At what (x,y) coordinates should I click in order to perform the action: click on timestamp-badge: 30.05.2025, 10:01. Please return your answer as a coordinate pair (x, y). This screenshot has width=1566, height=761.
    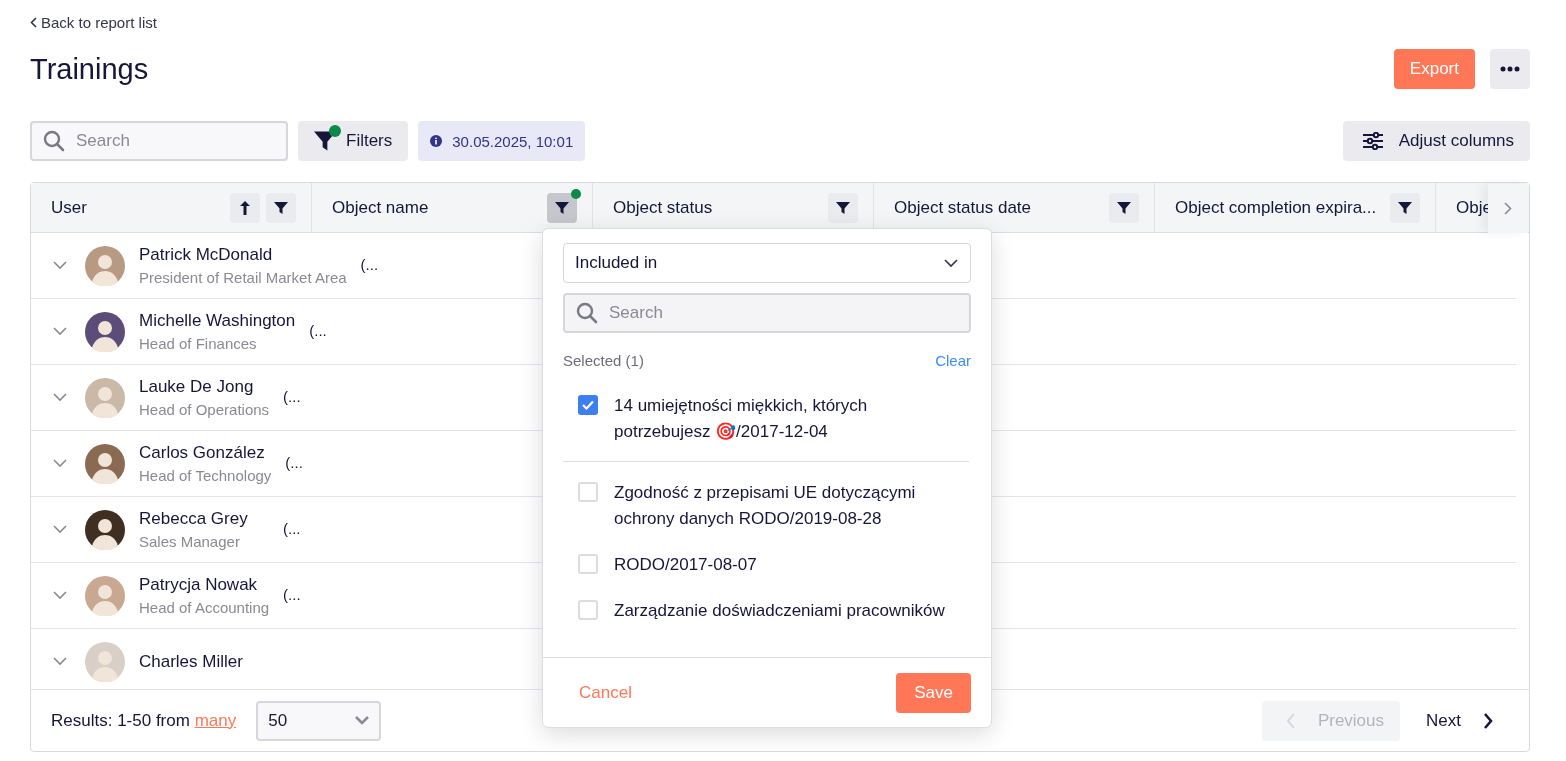
    Looking at the image, I should click on (502, 141).